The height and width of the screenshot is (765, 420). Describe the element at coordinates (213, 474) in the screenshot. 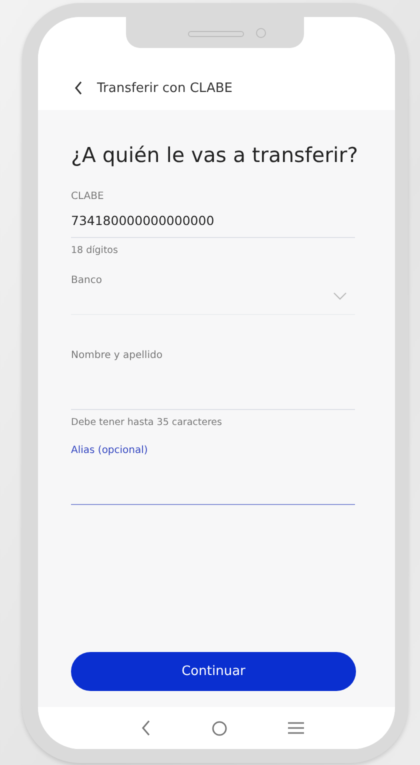

I see `input-field: Alias (opcional)` at that location.